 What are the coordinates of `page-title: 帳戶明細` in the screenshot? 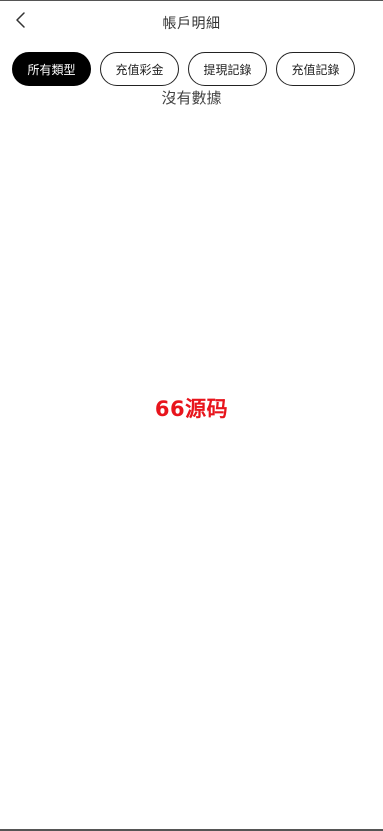 It's located at (191, 24).